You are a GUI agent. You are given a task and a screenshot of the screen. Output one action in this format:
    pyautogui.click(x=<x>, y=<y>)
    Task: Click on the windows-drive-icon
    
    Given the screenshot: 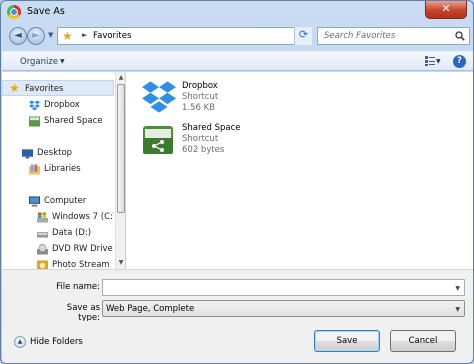 What is the action you would take?
    pyautogui.click(x=42, y=217)
    